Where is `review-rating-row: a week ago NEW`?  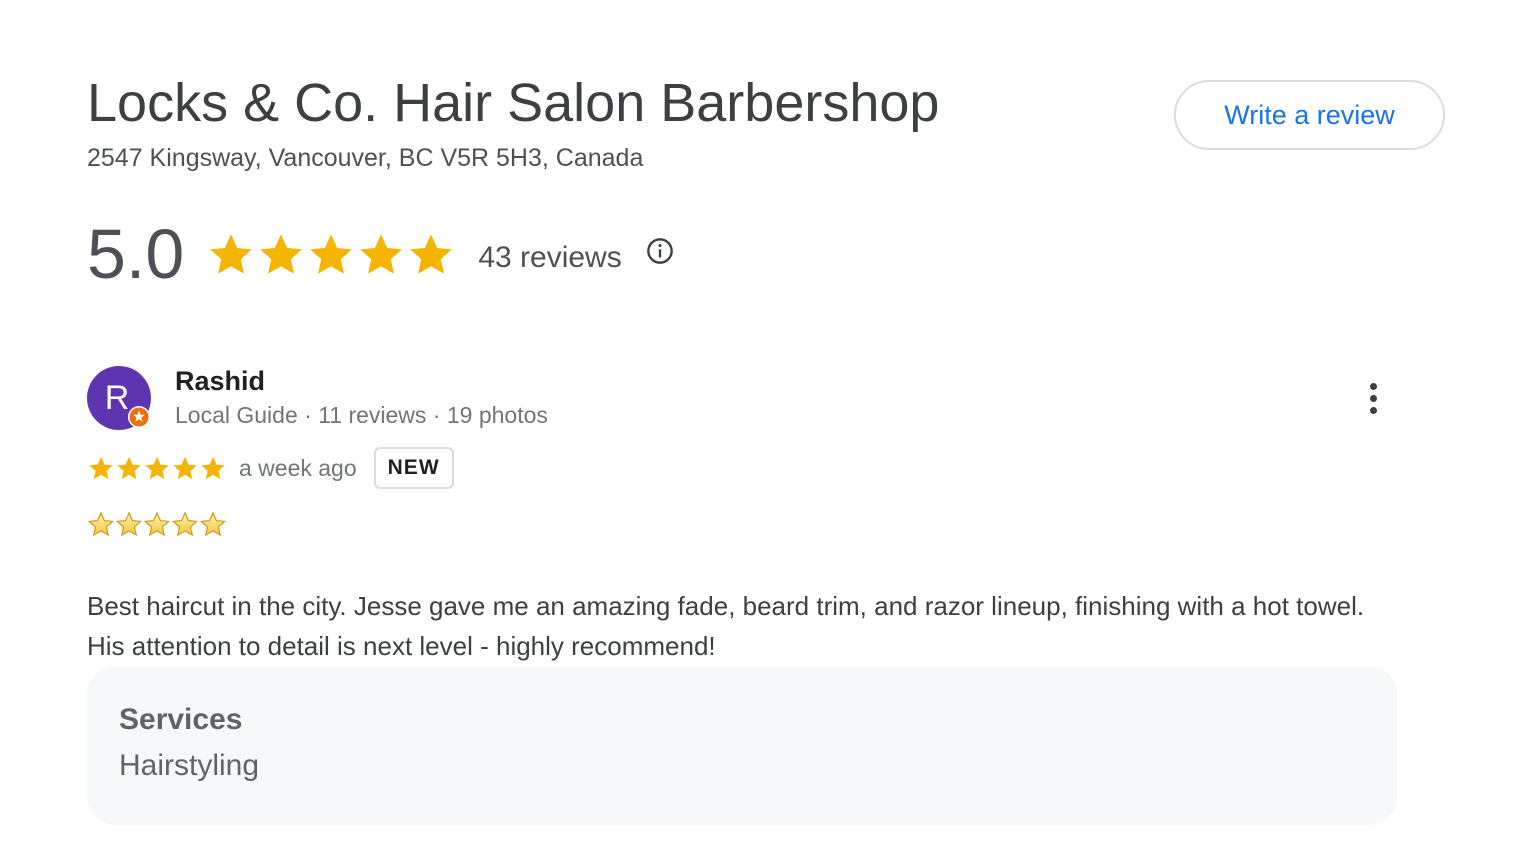 review-rating-row: a week ago NEW is located at coordinates (270, 468).